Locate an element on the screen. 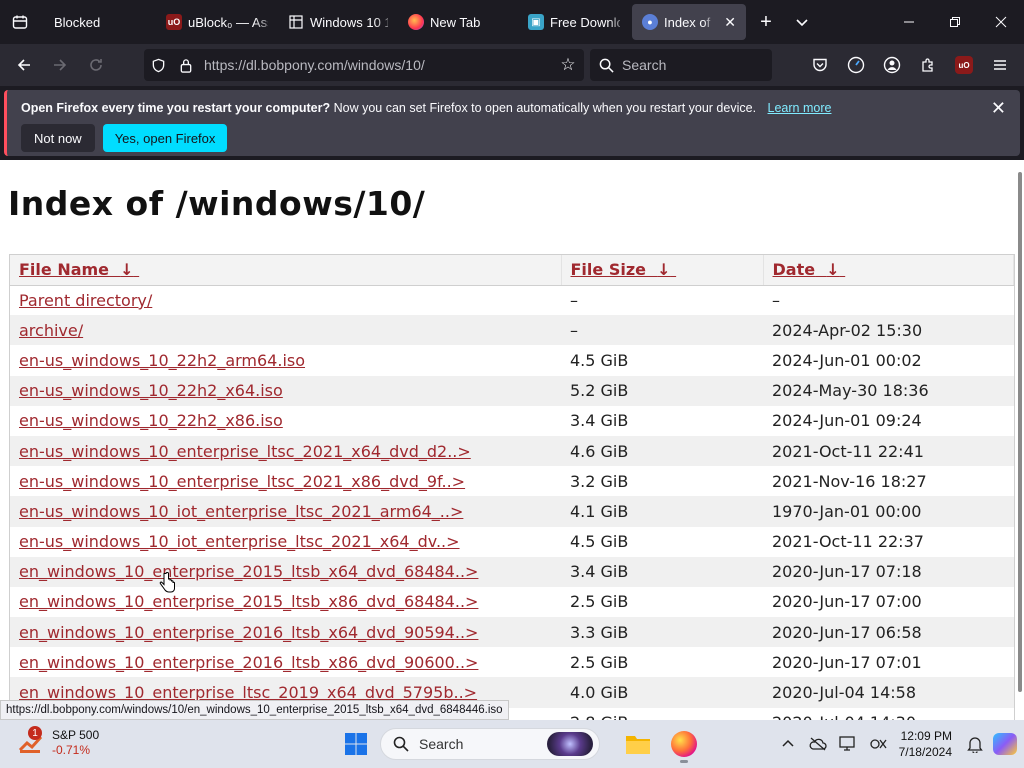  generic-page-icon: ● is located at coordinates (650, 22).